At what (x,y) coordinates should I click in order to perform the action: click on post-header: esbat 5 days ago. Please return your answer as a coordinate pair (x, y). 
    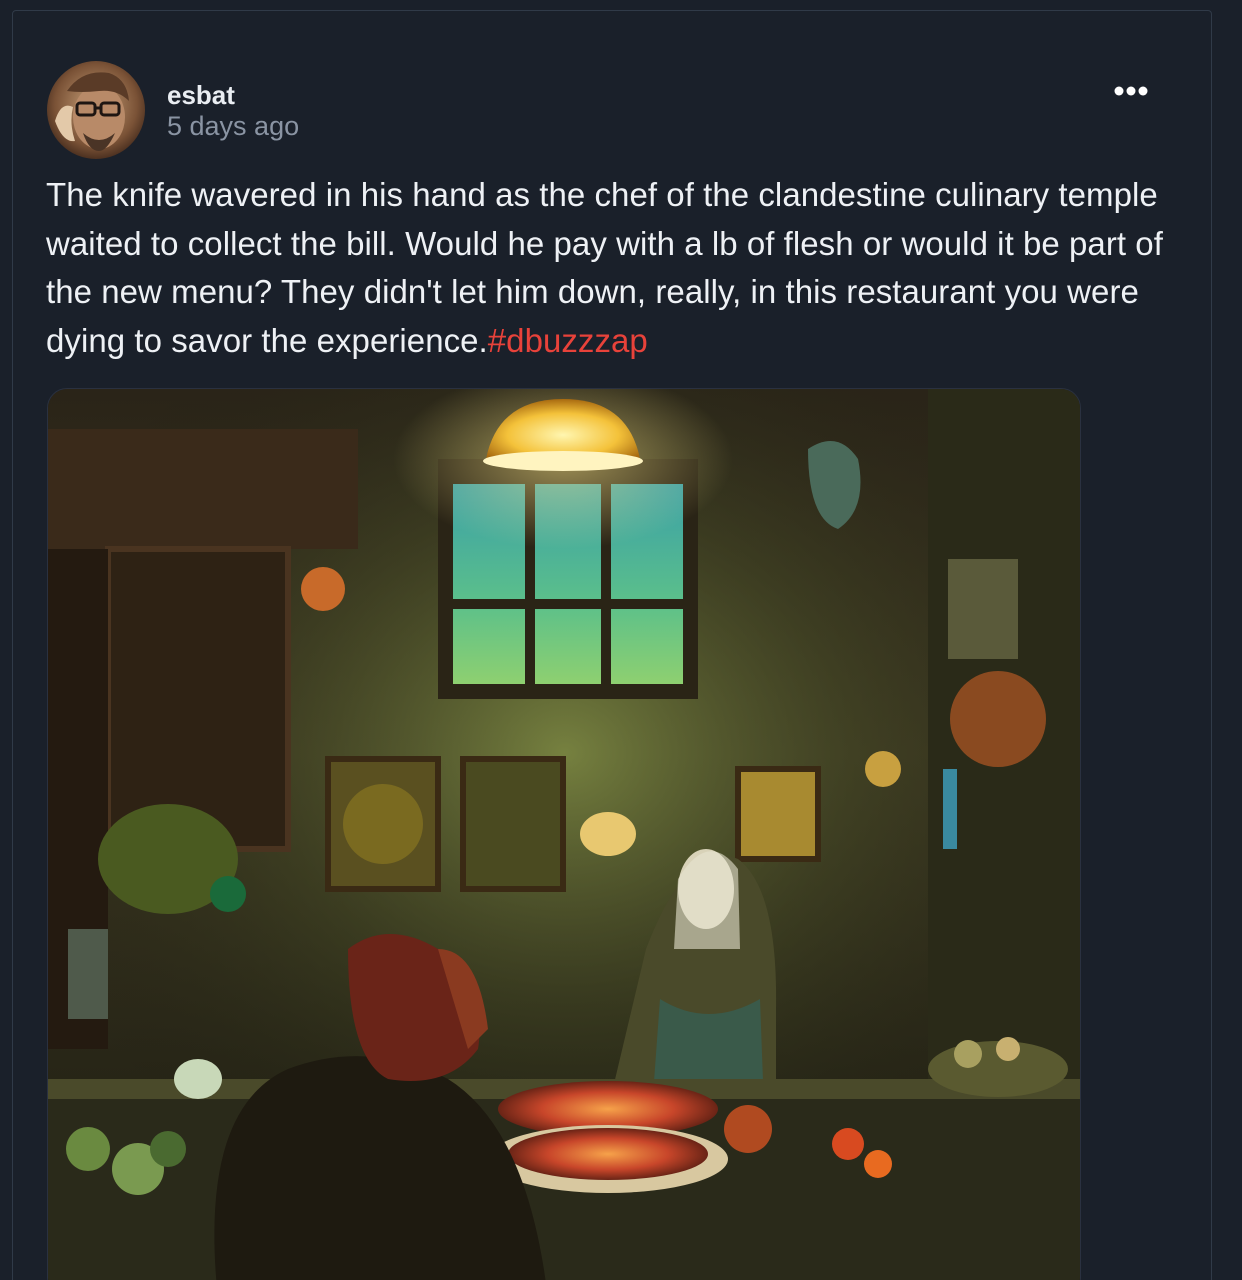
    Looking at the image, I should click on (173, 110).